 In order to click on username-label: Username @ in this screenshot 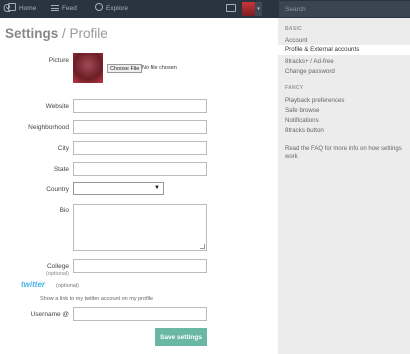, I will do `click(49, 314)`.